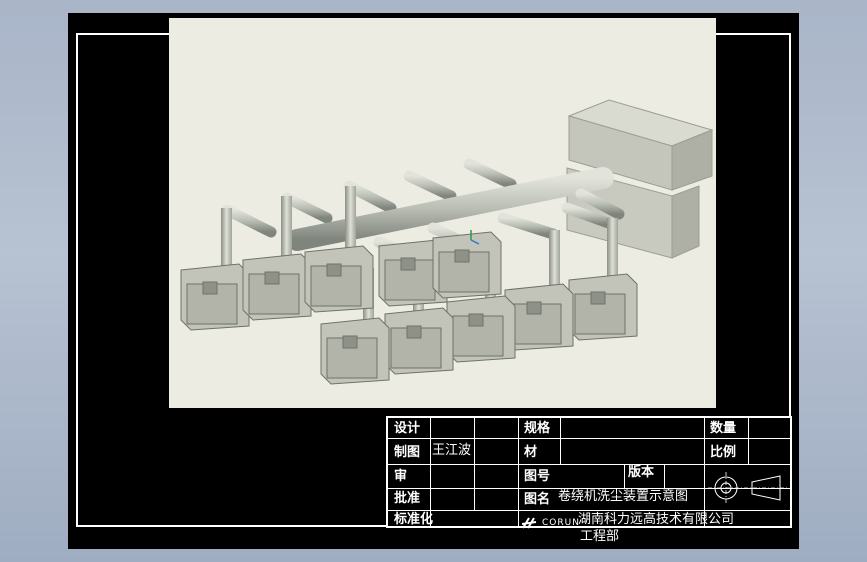 This screenshot has width=867, height=562. What do you see at coordinates (407, 452) in the screenshot?
I see `drafter-label: 制图` at bounding box center [407, 452].